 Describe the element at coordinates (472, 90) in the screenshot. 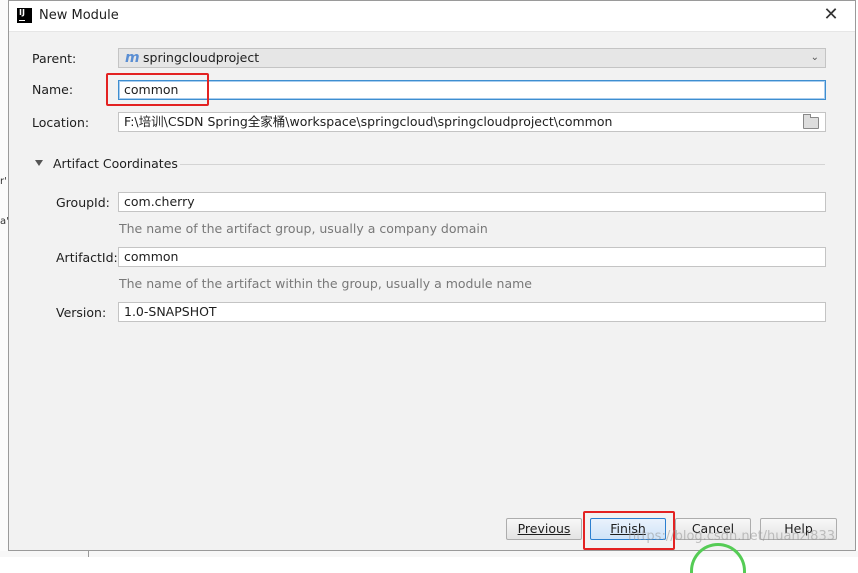

I see `name-input: common` at that location.